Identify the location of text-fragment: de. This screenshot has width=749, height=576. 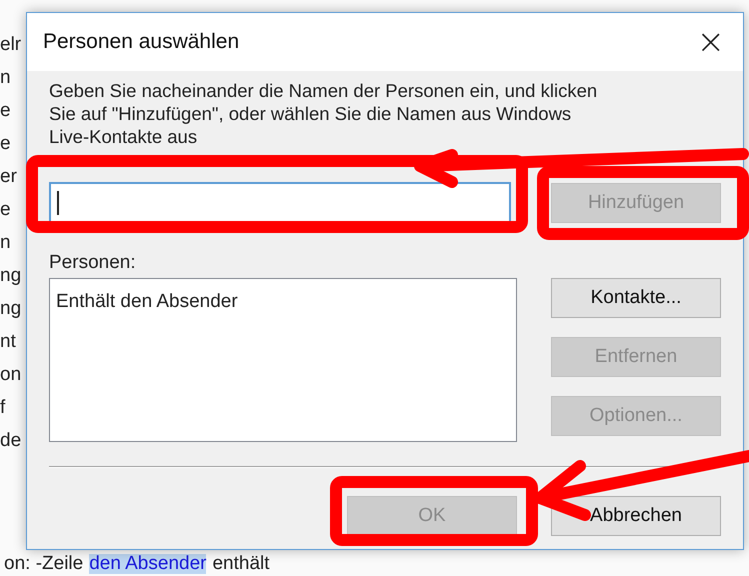
(11, 440).